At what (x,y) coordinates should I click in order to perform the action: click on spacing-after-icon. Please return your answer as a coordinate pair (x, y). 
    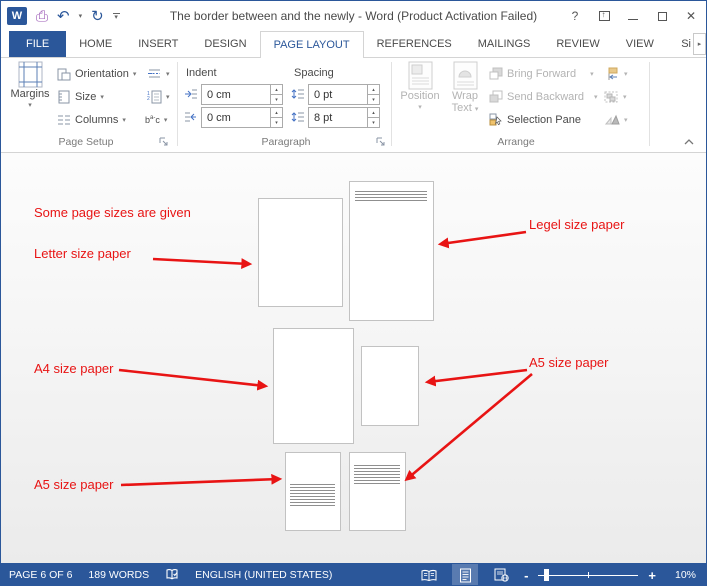
    Looking at the image, I should click on (297, 117).